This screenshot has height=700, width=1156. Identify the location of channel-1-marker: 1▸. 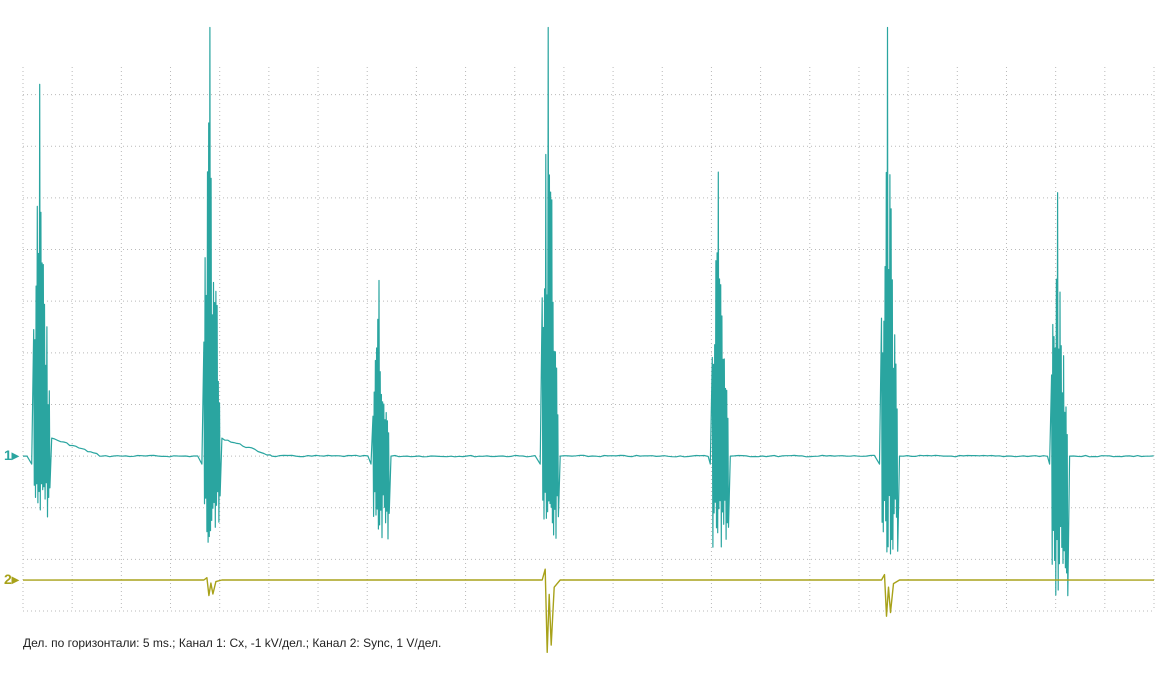
(11, 455).